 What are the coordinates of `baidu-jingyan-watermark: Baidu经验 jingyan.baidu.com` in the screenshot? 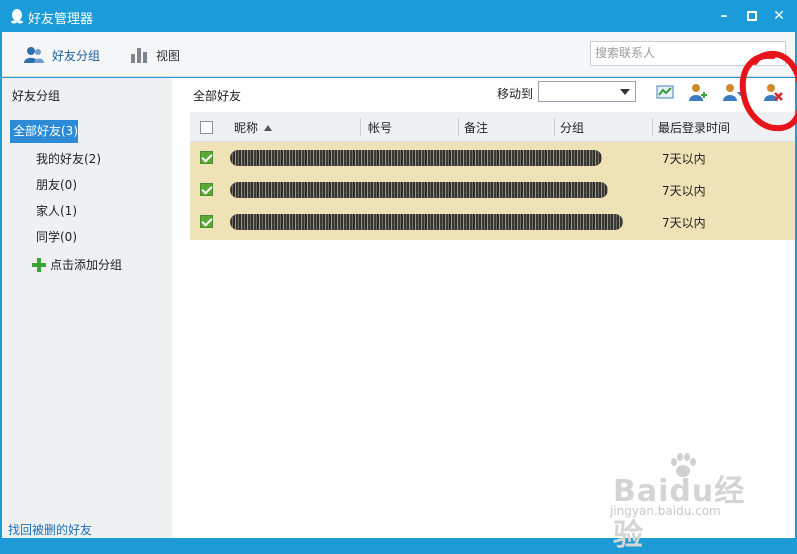 It's located at (688, 502).